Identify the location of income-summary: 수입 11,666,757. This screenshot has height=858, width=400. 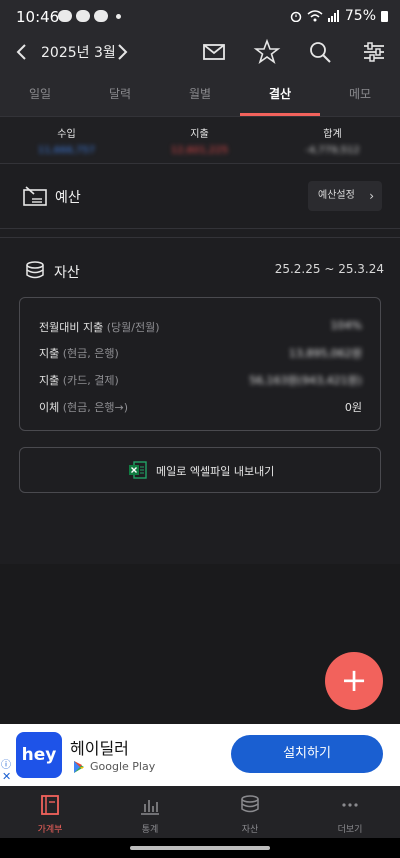
(66, 140).